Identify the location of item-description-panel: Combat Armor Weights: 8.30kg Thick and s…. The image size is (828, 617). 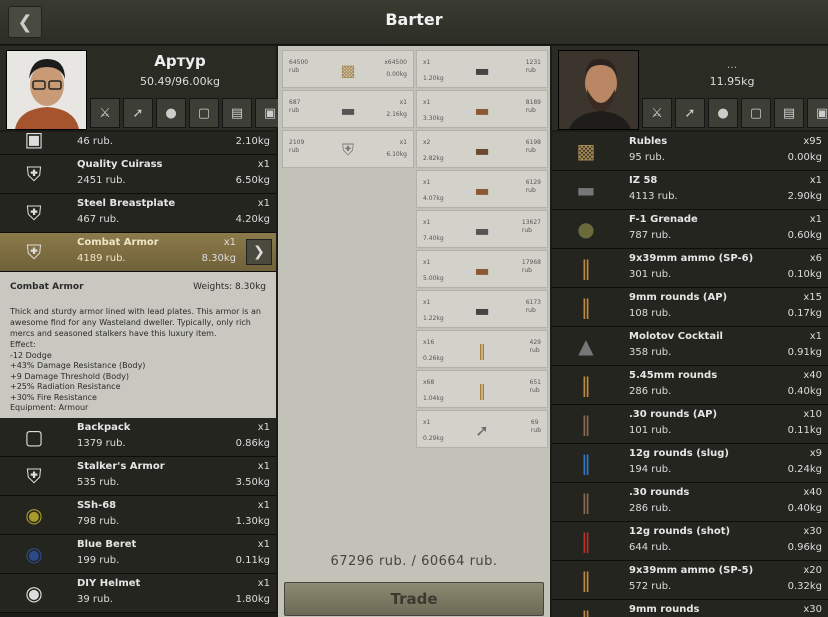
(138, 345).